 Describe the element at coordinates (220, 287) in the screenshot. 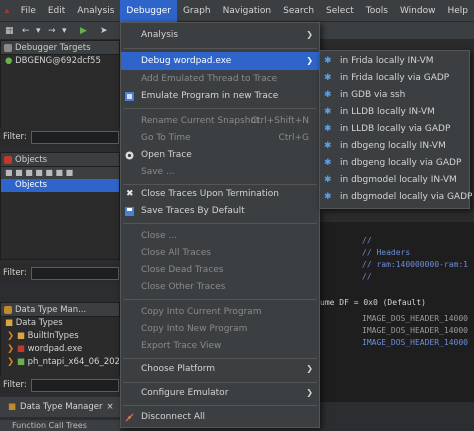

I see `menu-close-other-traces: Close Other Traces` at that location.